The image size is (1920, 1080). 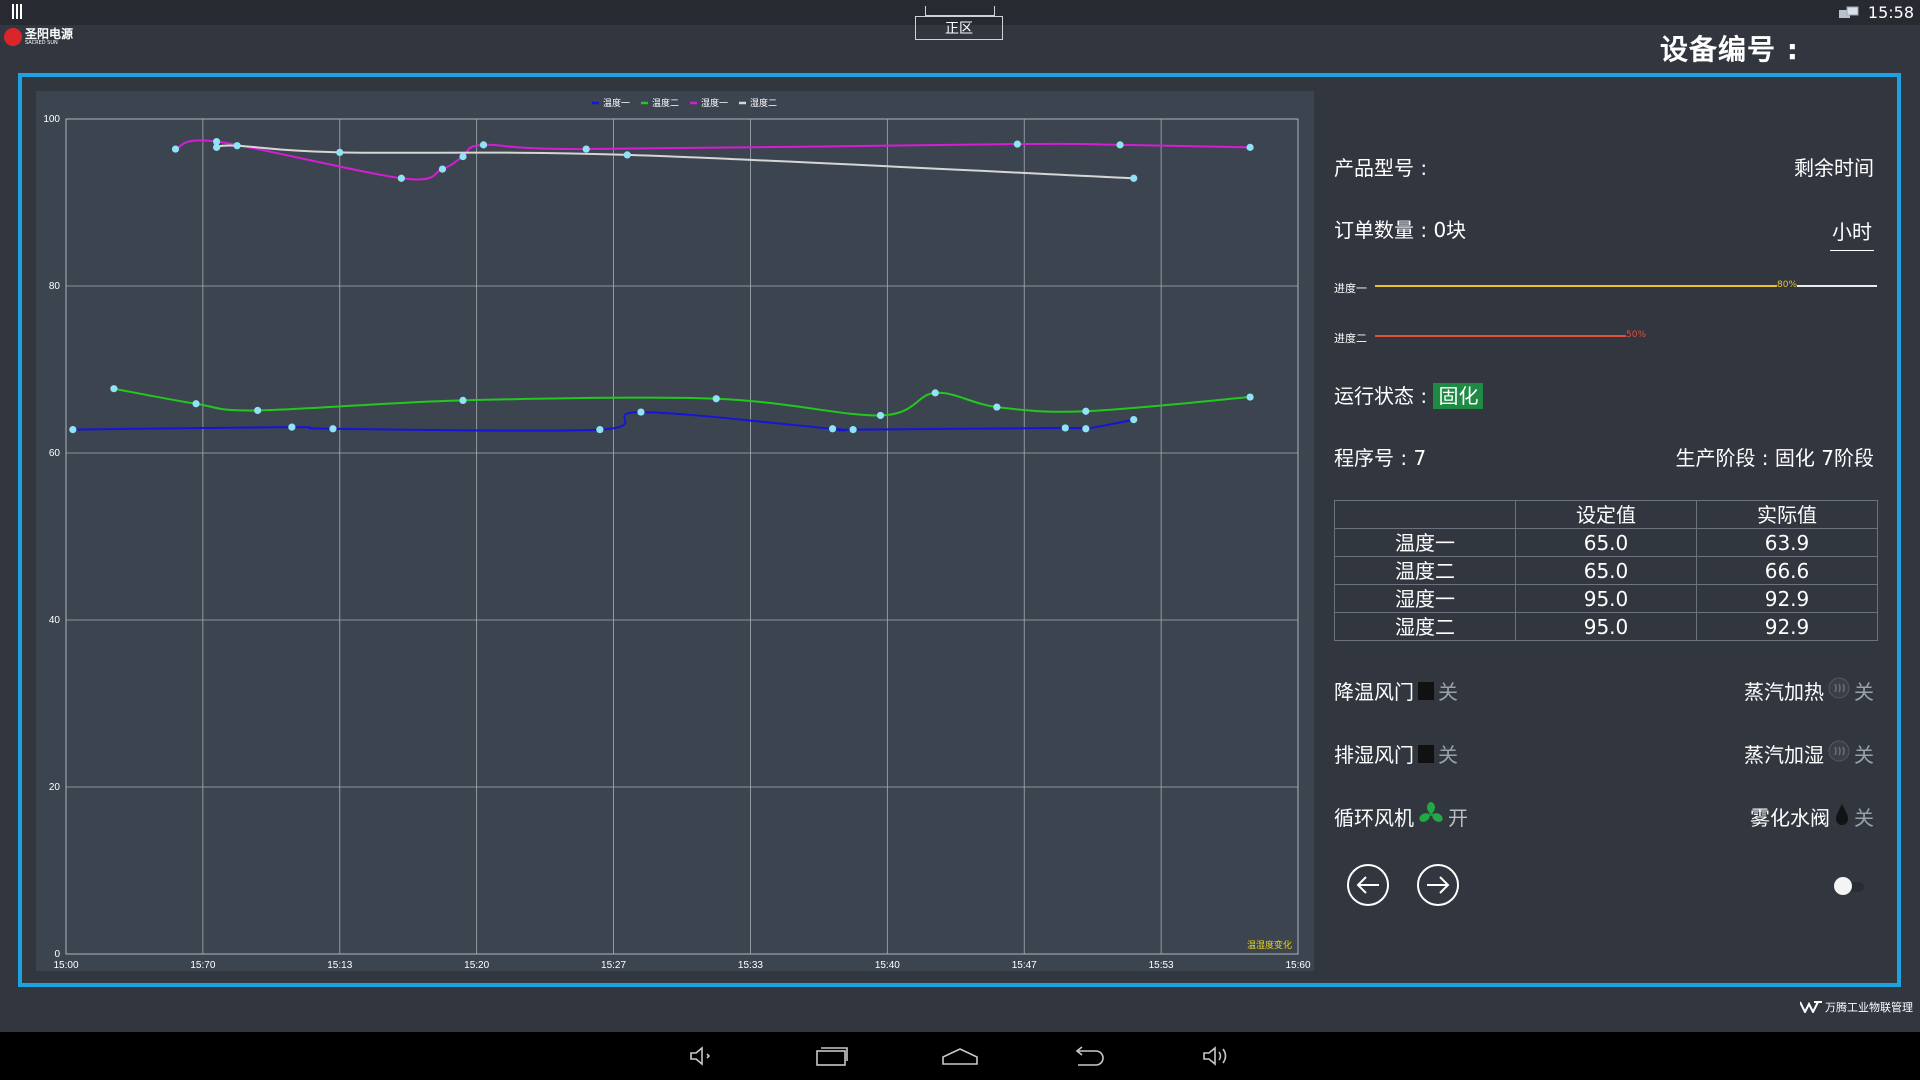 What do you see at coordinates (959, 28) in the screenshot?
I see `zone-tab: 正区` at bounding box center [959, 28].